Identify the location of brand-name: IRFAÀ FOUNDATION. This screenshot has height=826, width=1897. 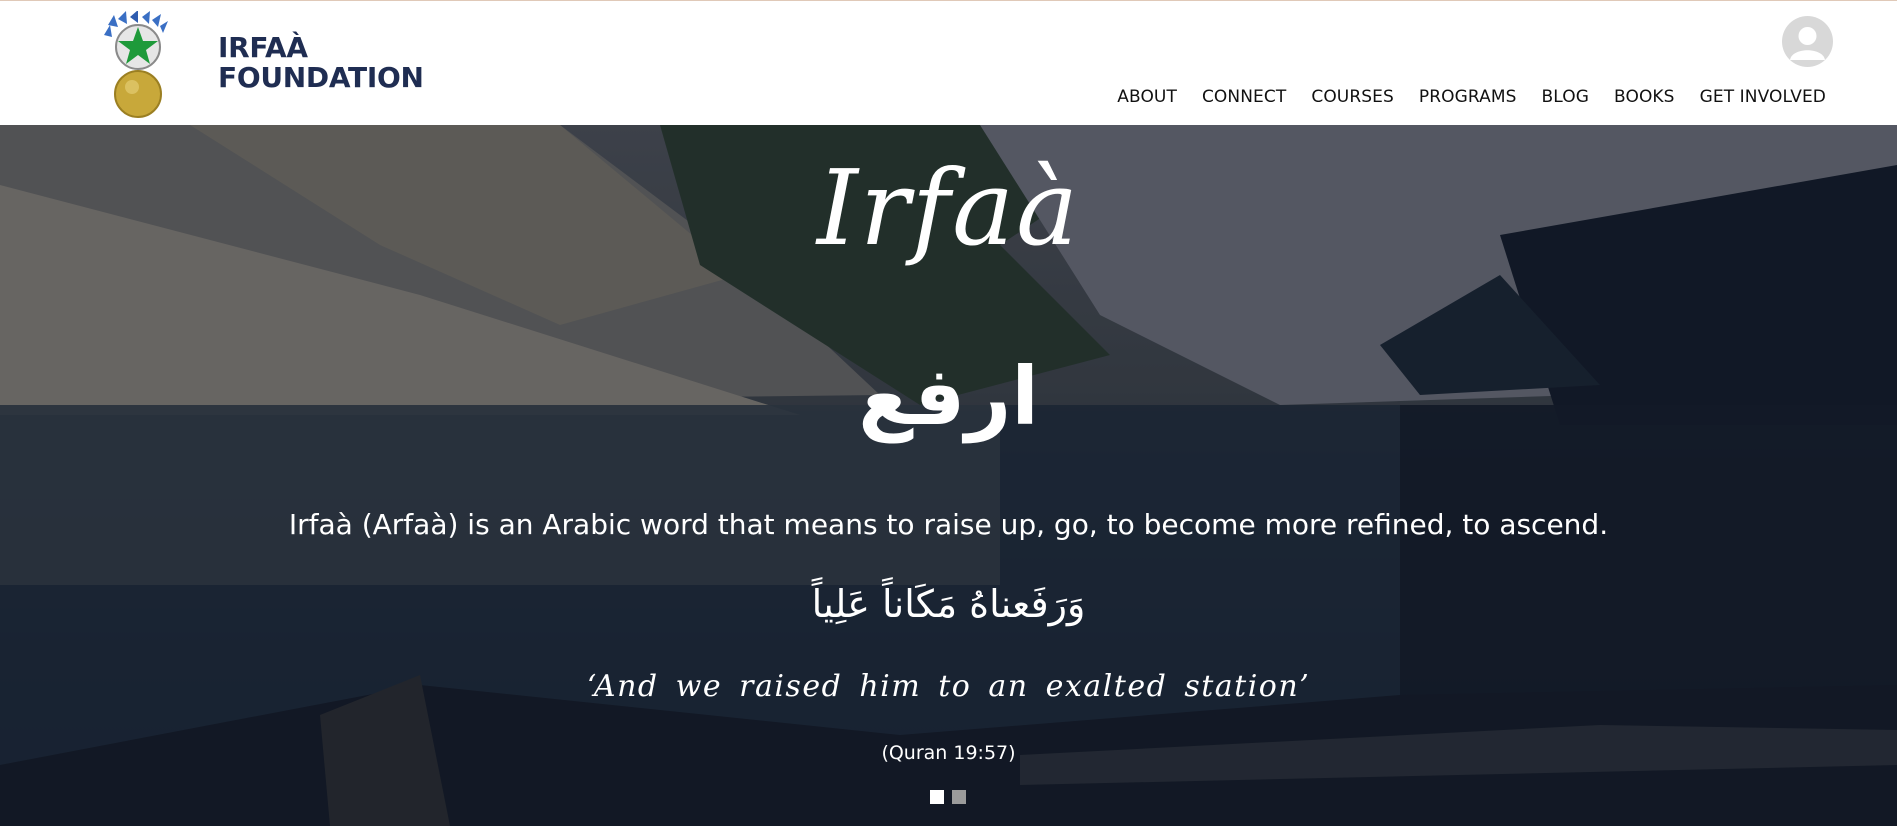
(321, 63).